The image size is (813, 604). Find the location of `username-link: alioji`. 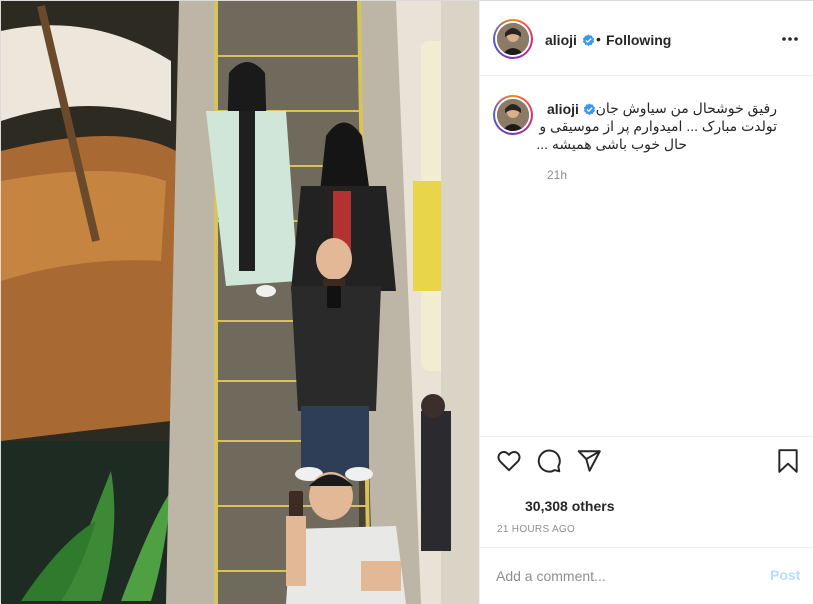

username-link: alioji is located at coordinates (561, 40).